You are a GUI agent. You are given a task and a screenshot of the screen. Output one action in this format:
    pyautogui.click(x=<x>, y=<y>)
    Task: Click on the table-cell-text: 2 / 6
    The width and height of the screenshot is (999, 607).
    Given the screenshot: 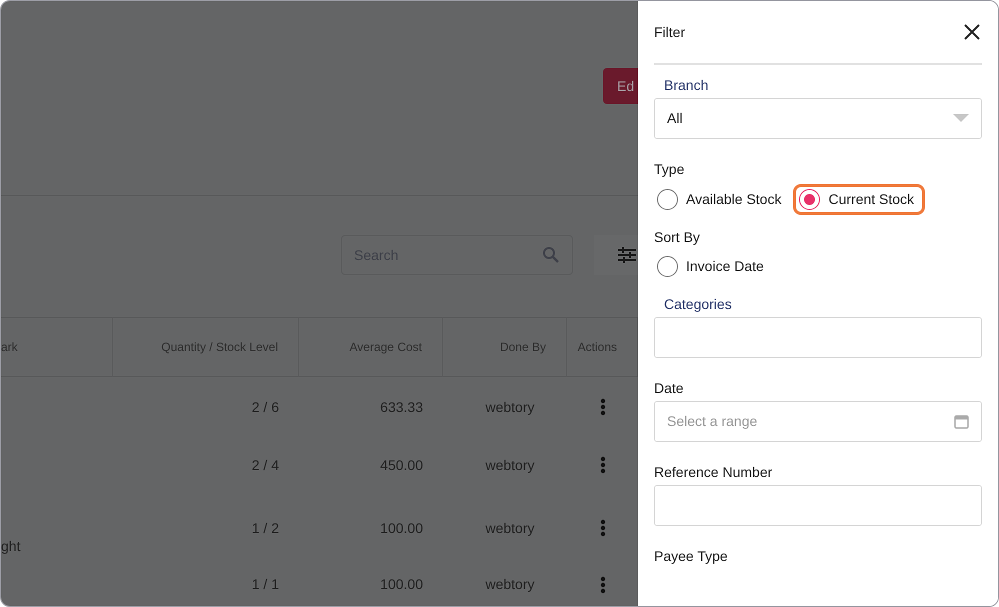 What is the action you would take?
    pyautogui.click(x=265, y=407)
    